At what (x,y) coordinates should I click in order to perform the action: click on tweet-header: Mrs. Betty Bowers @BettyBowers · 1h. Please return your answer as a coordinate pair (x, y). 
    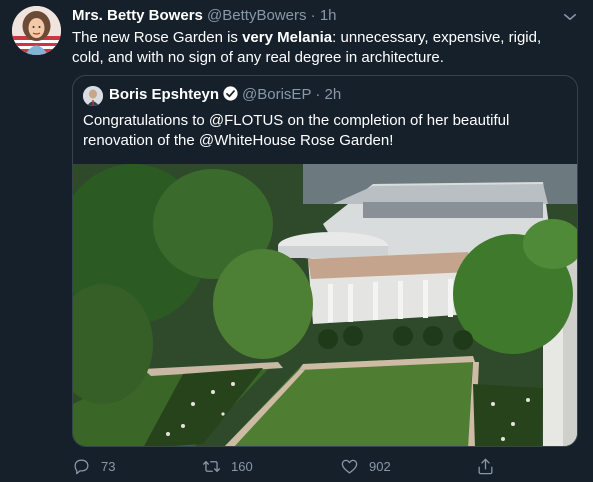
    Looking at the image, I should click on (204, 16).